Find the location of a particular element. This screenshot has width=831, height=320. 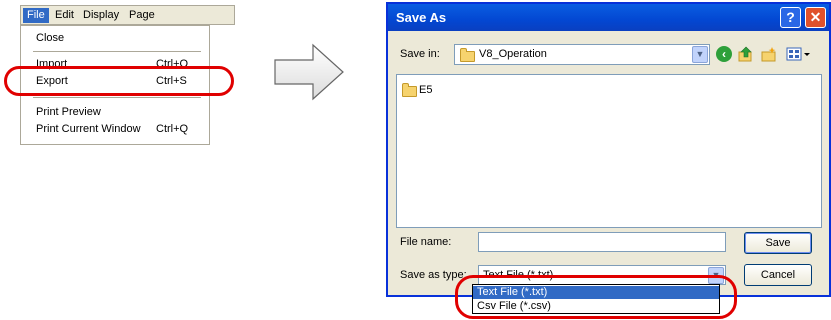

close-button: ✕ is located at coordinates (815, 17).